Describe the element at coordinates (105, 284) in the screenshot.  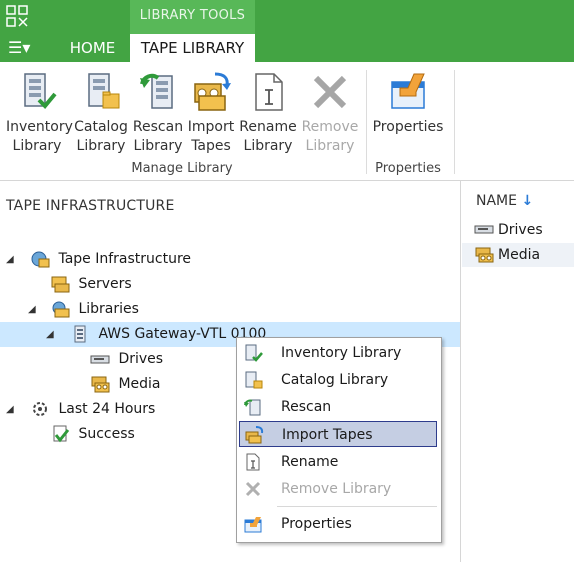
I see `tree-item-label: Servers` at that location.